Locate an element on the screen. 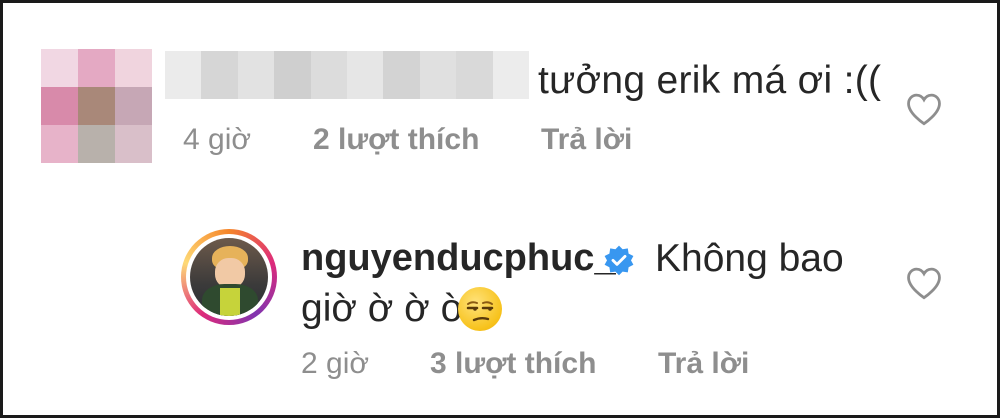 This screenshot has width=1000, height=418. reply-likes: 3 lượt thích is located at coordinates (513, 364).